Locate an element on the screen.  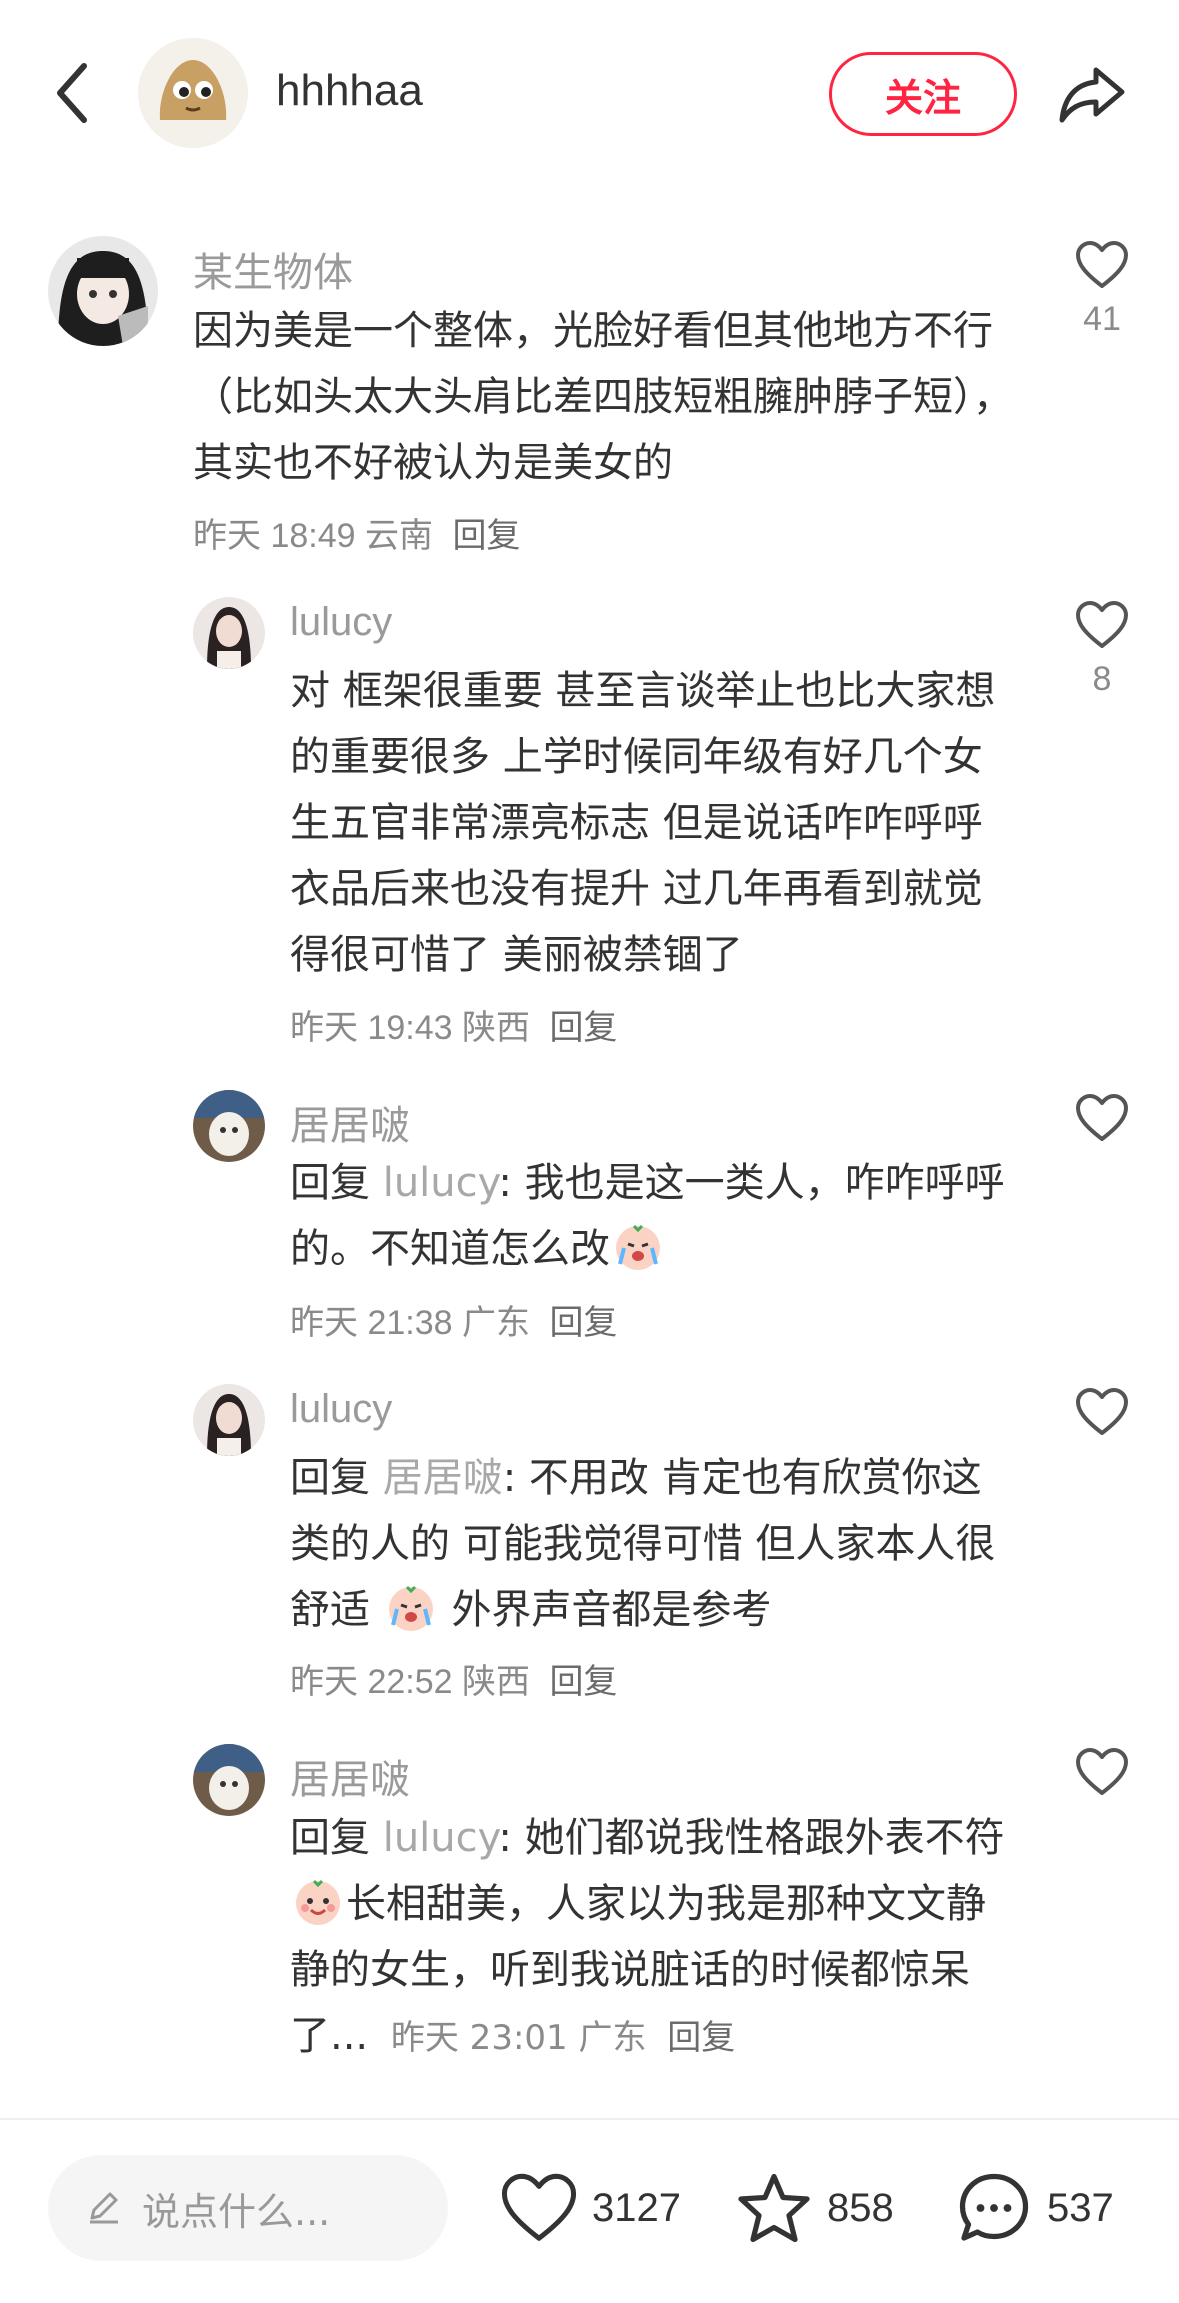
comment-total: 537 is located at coordinates (1080, 2207).